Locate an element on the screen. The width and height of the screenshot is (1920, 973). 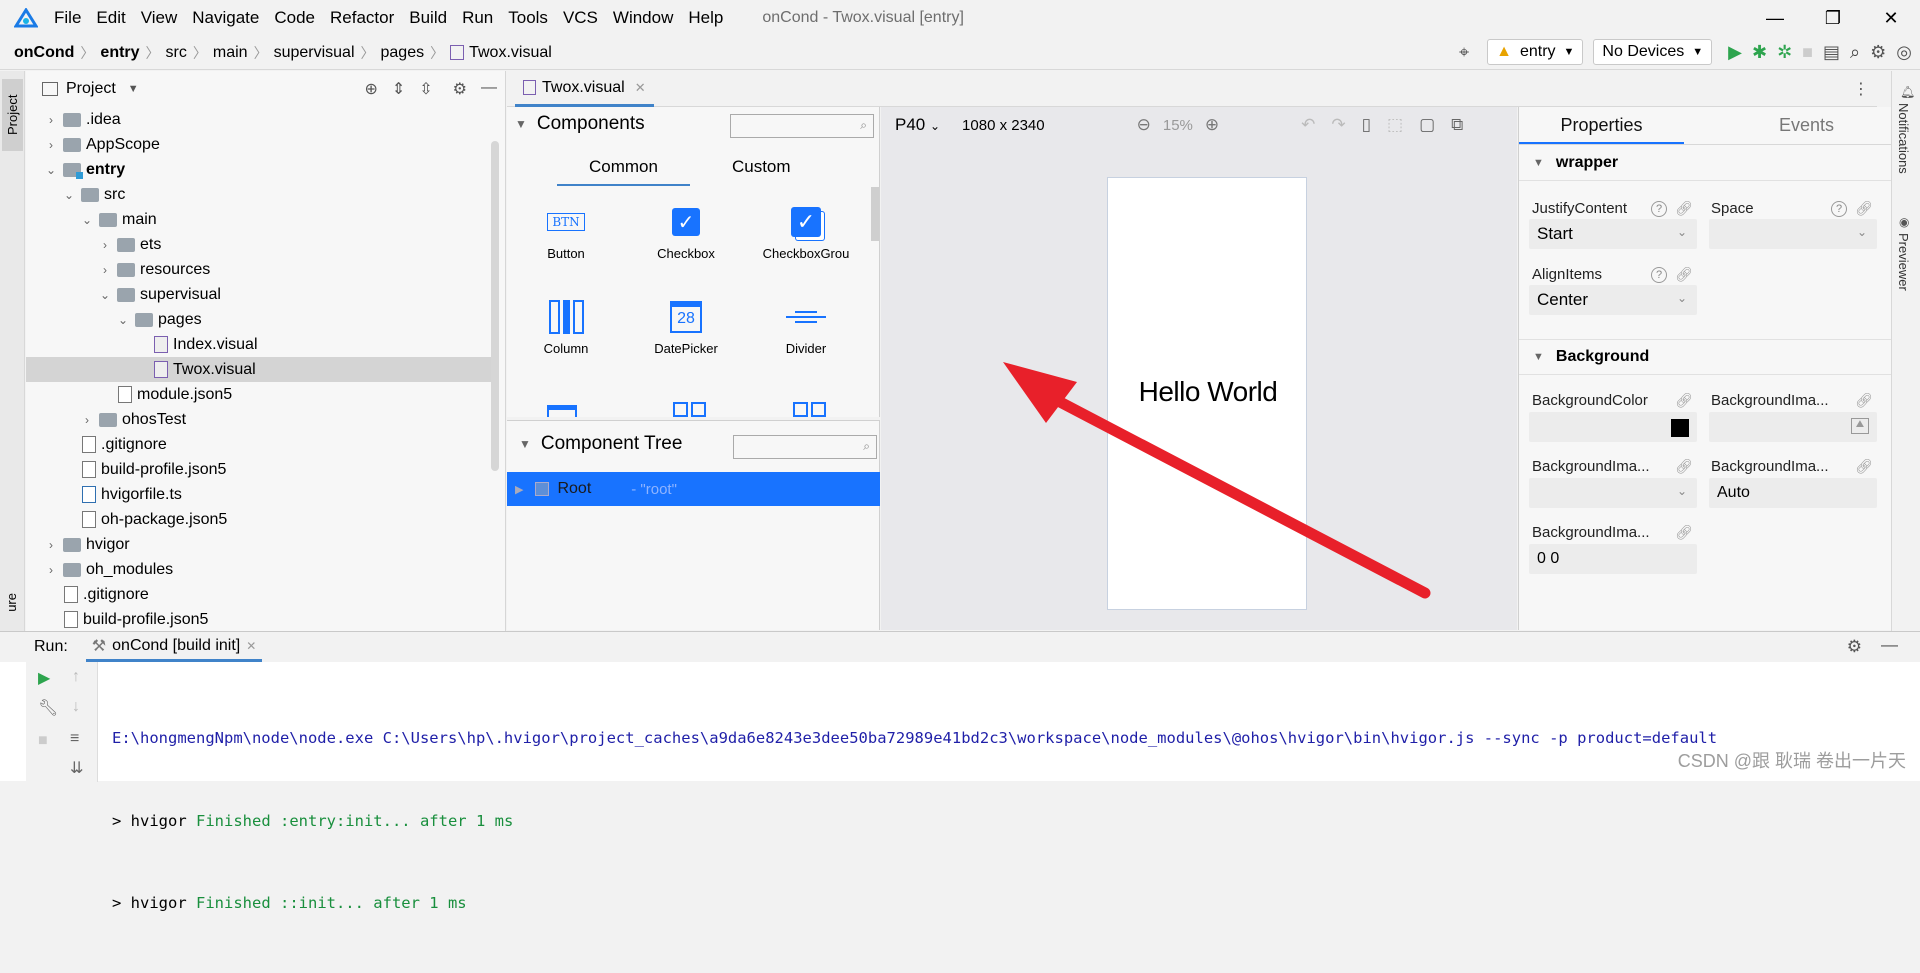
tree-item: Index.visual is located at coordinates (261, 344).